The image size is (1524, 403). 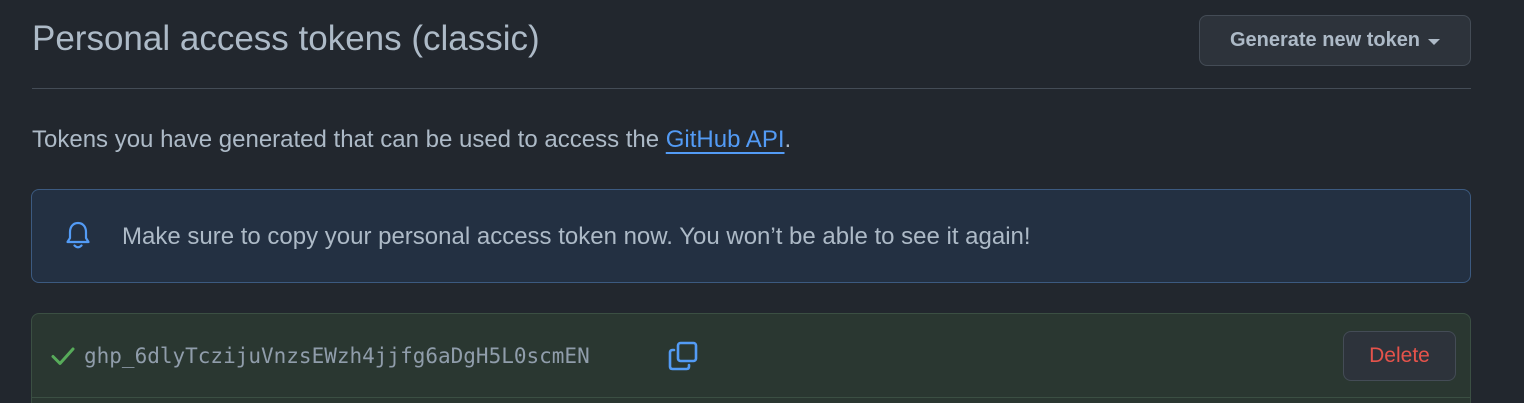 What do you see at coordinates (286, 38) in the screenshot?
I see `page-title: Personal access tokens (classic)` at bounding box center [286, 38].